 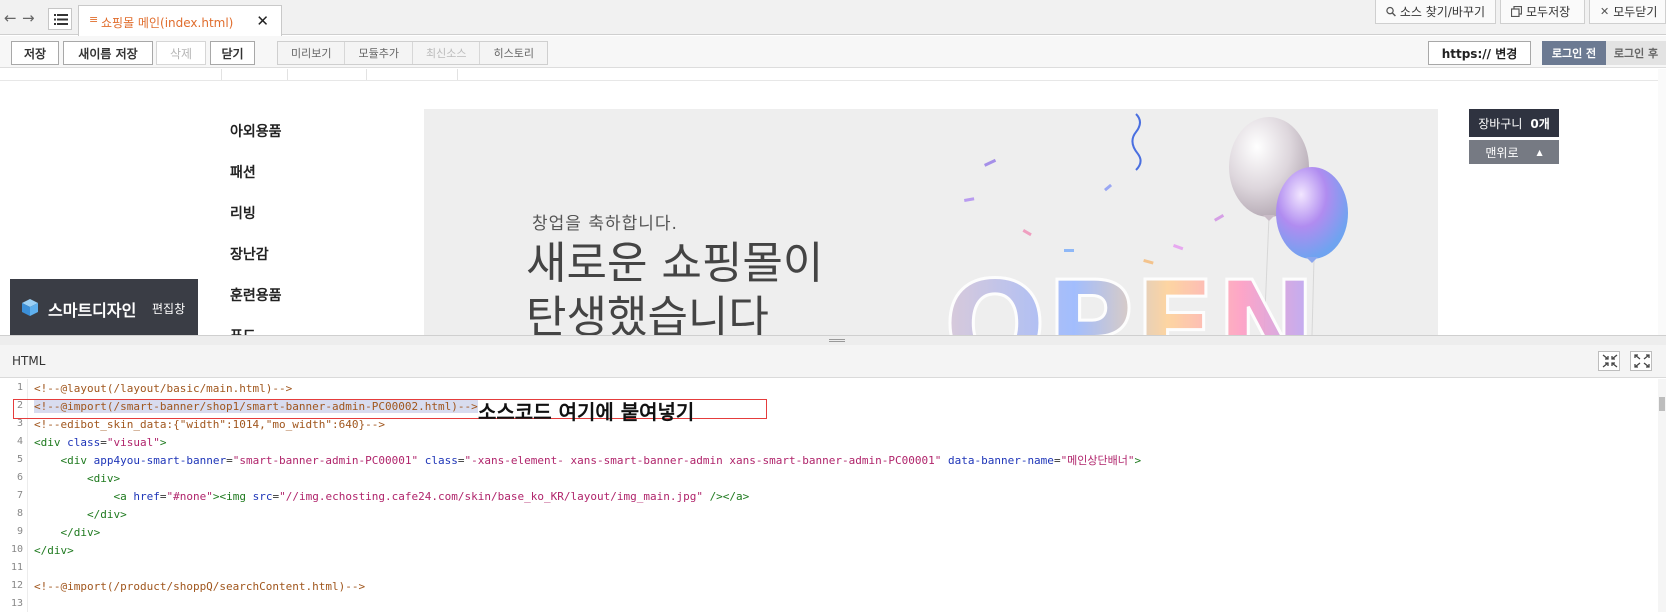 What do you see at coordinates (513, 53) in the screenshot?
I see `history-button: 히스토리` at bounding box center [513, 53].